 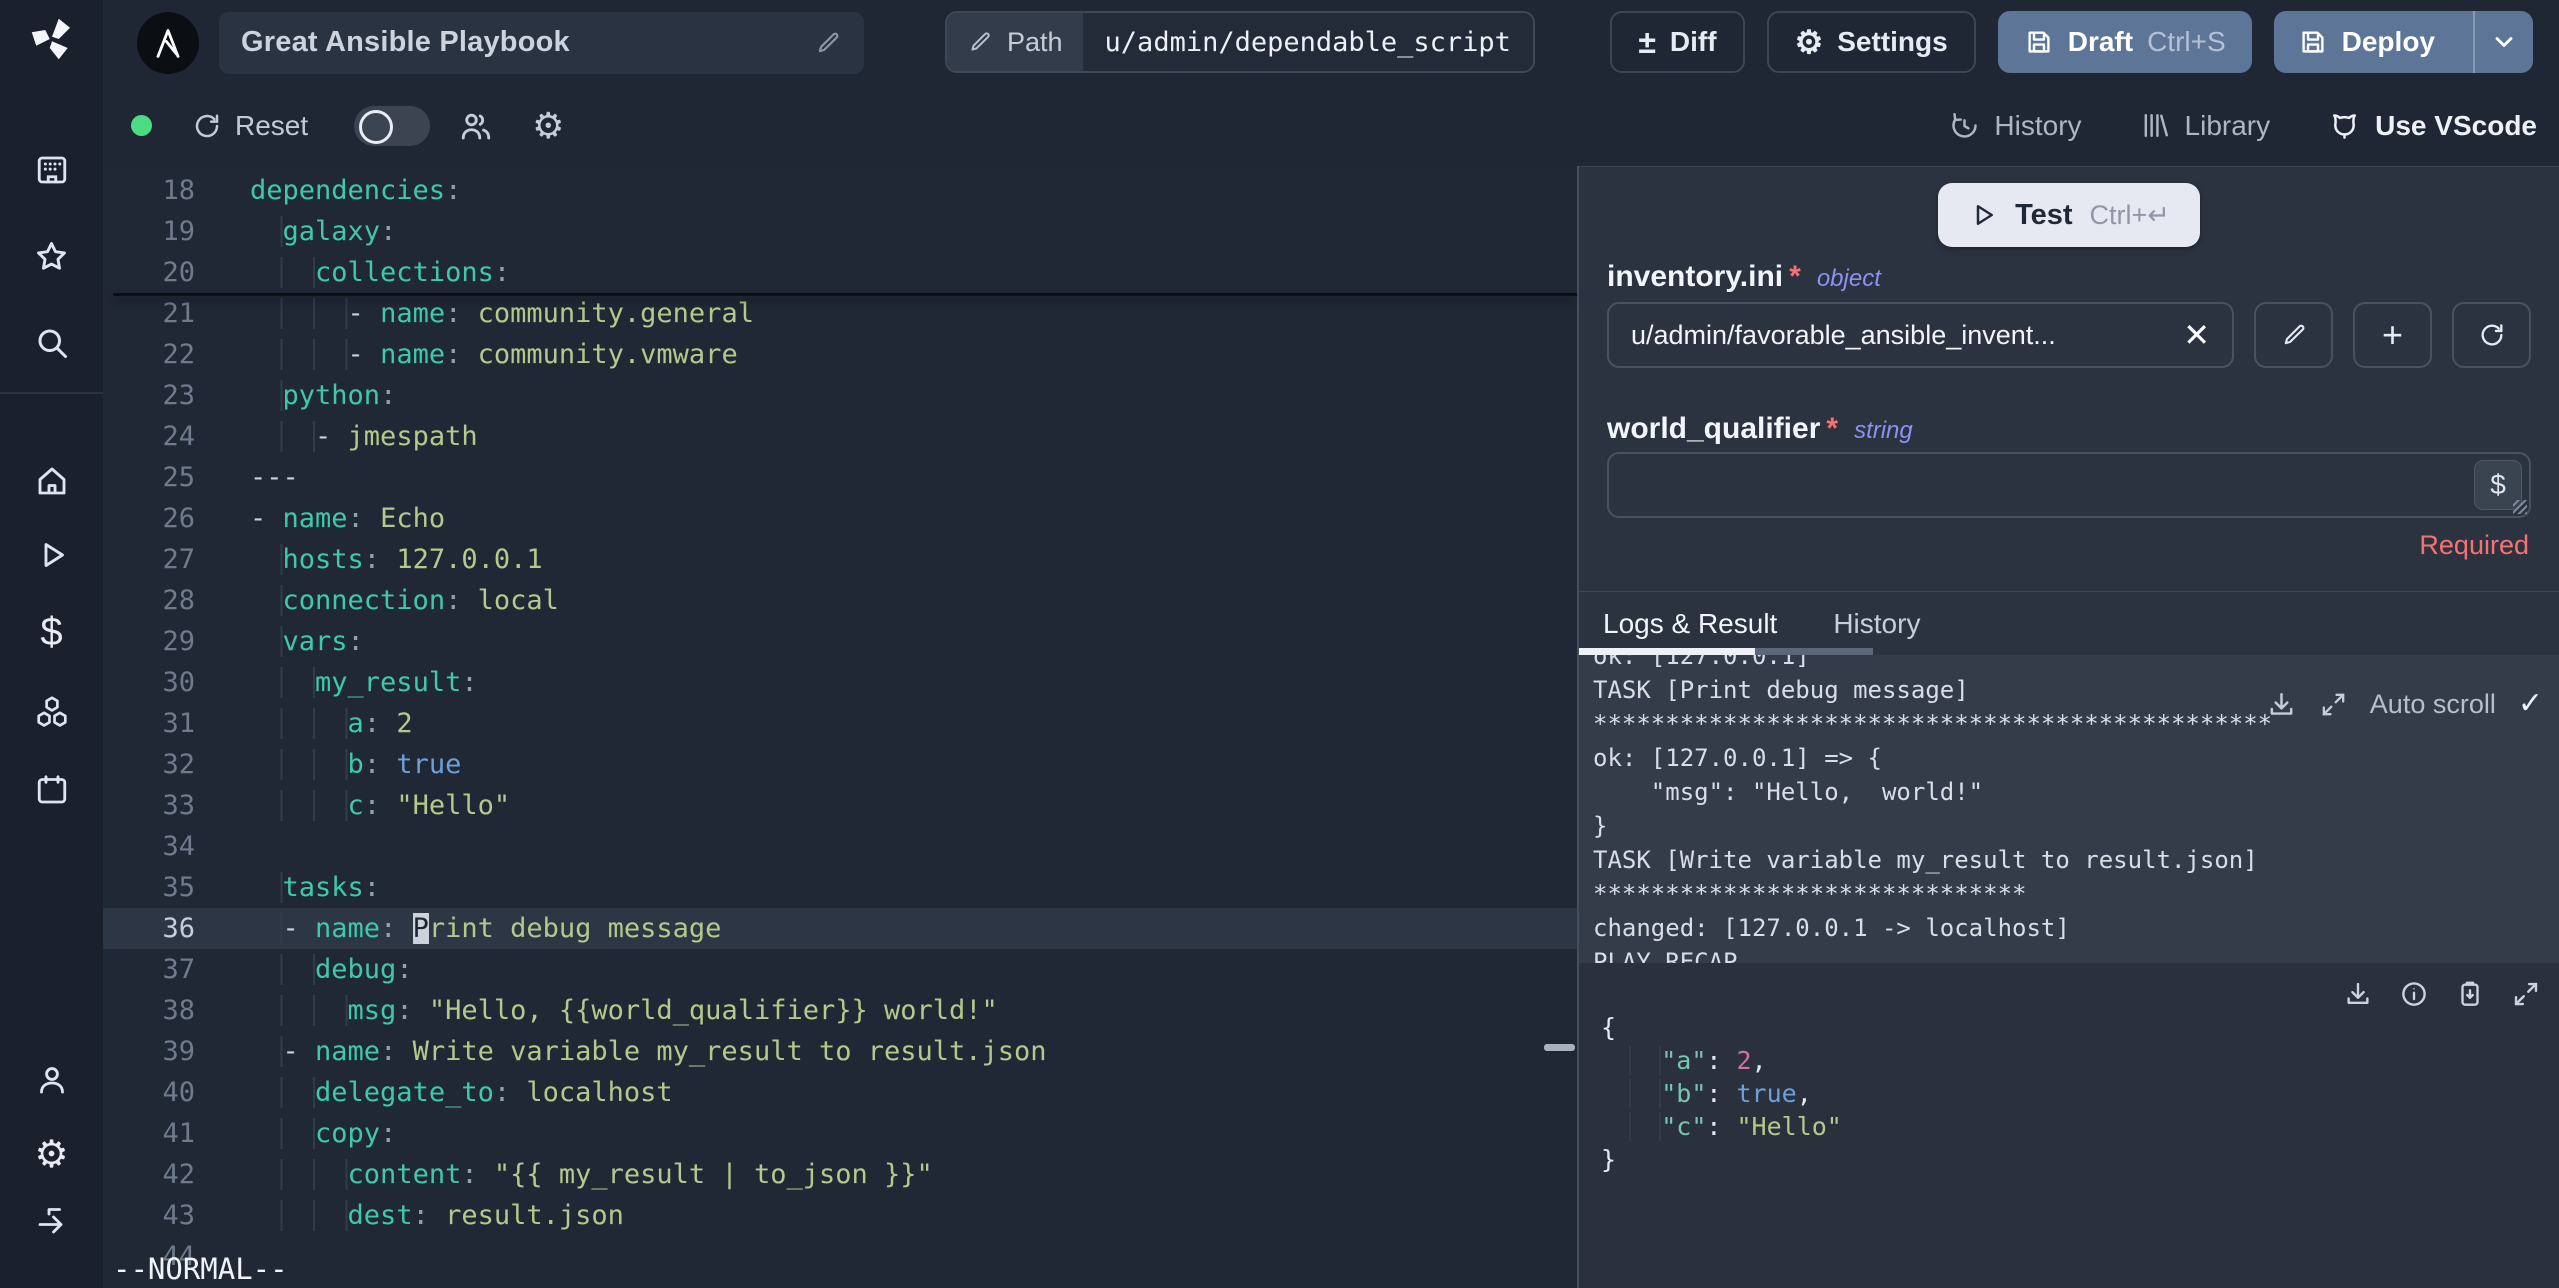 What do you see at coordinates (840, 764) in the screenshot?
I see `code-line: 32 b: true` at bounding box center [840, 764].